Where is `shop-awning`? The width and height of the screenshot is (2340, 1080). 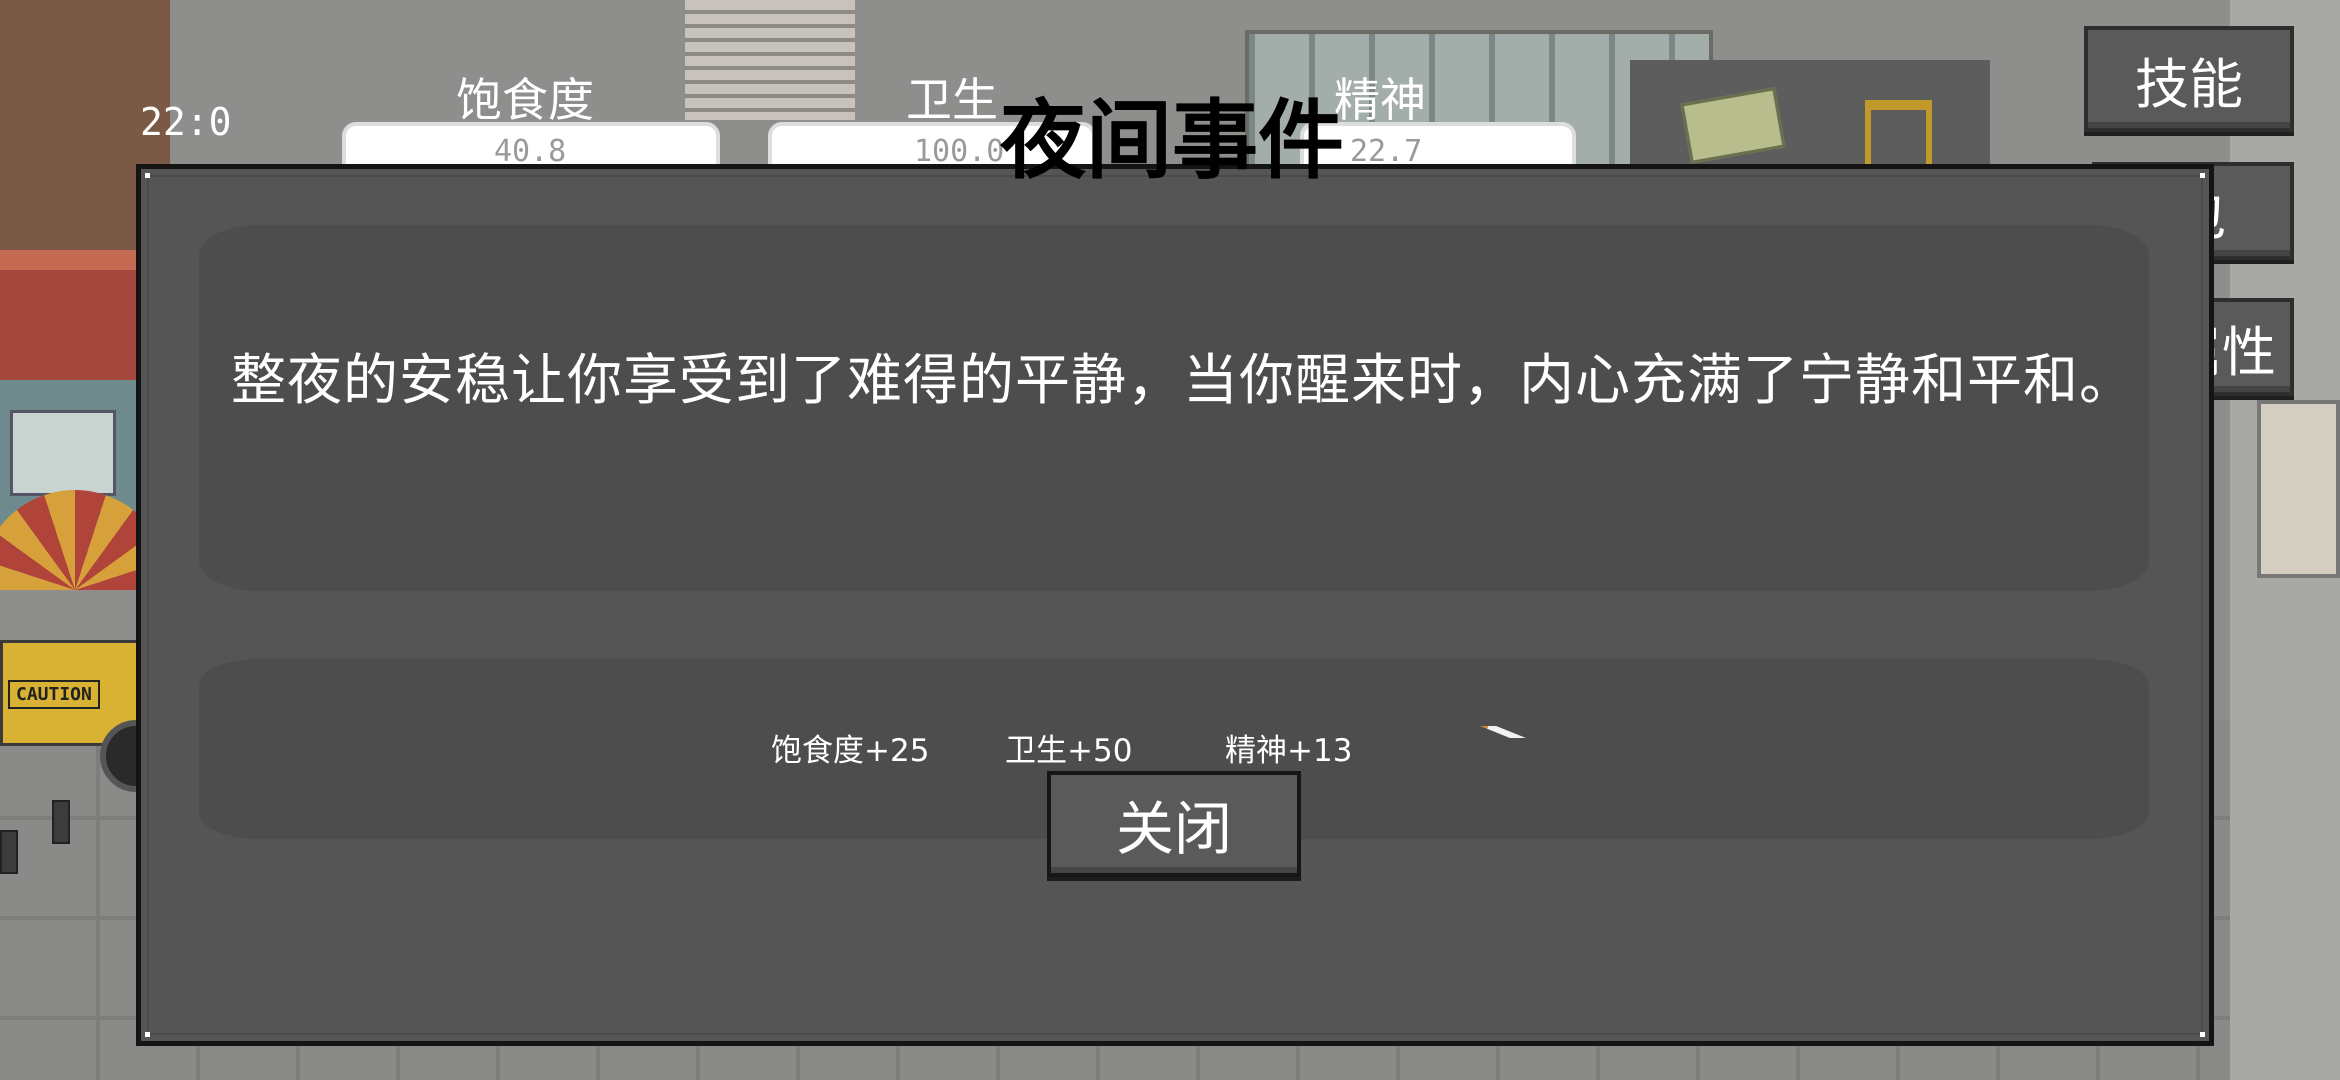
shop-awning is located at coordinates (75, 325).